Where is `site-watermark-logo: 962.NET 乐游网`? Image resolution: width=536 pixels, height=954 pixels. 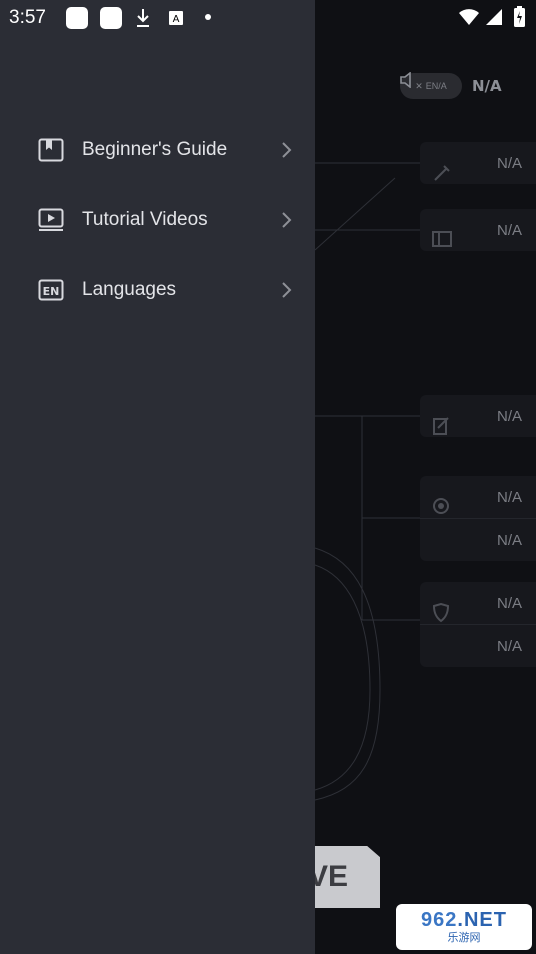 site-watermark-logo: 962.NET 乐游网 is located at coordinates (464, 927).